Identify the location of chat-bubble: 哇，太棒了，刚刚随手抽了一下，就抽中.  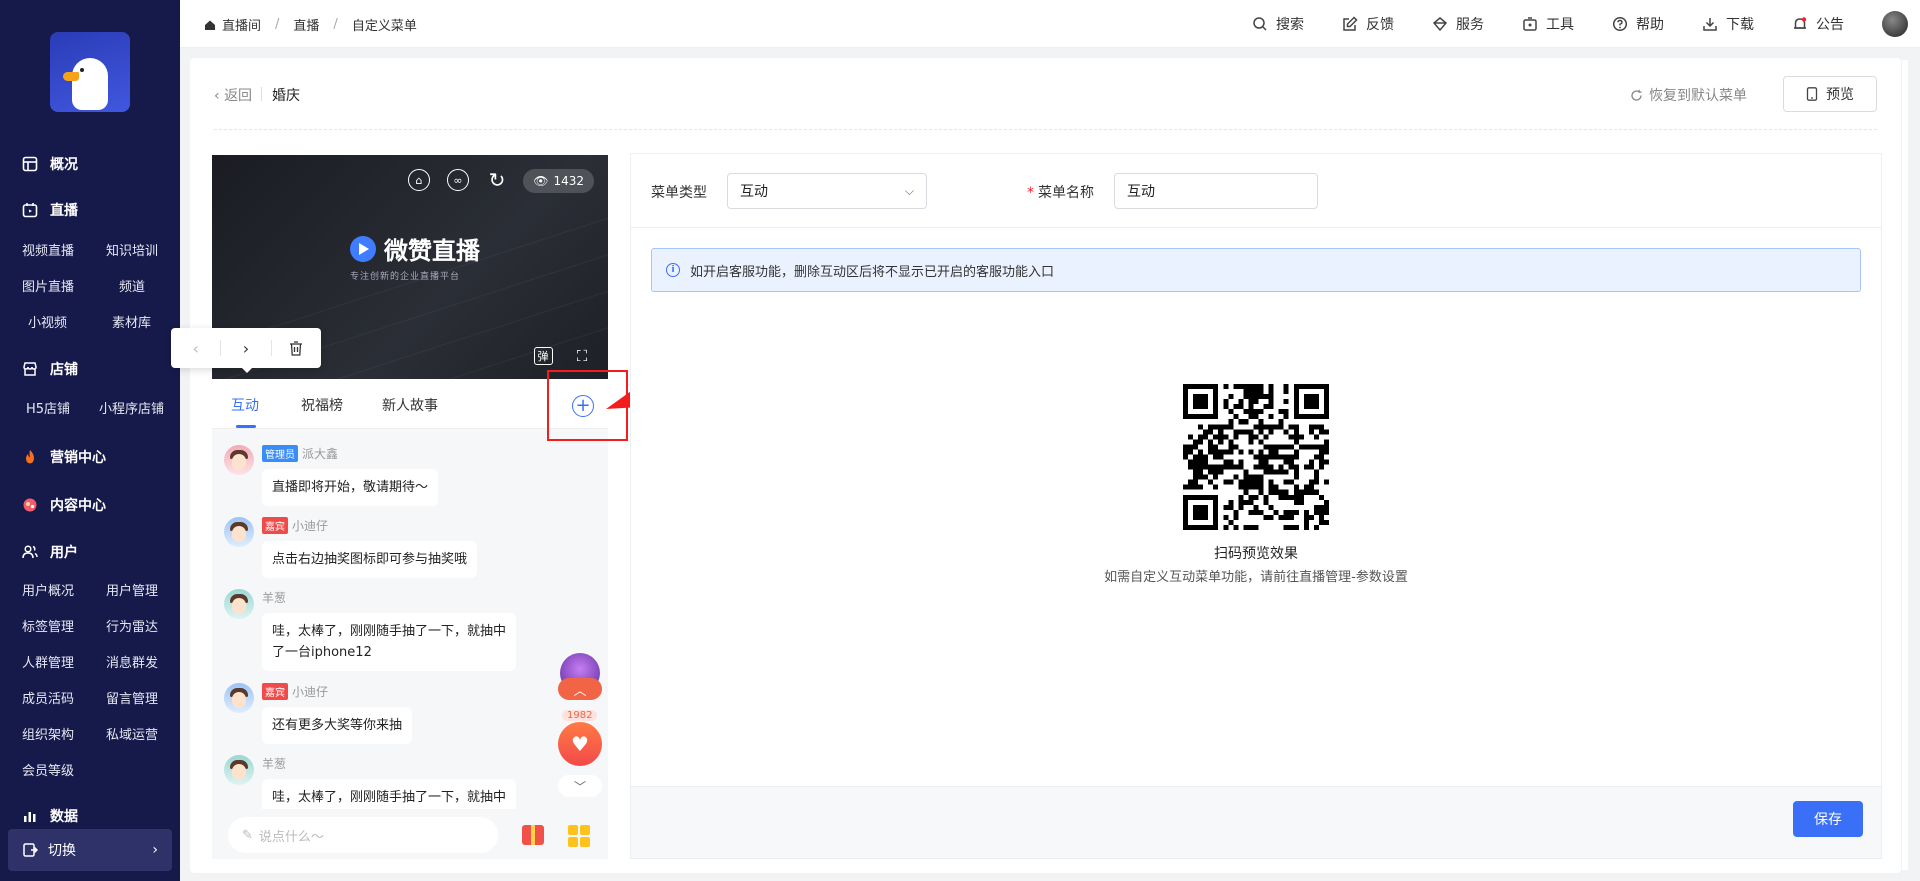
(389, 794).